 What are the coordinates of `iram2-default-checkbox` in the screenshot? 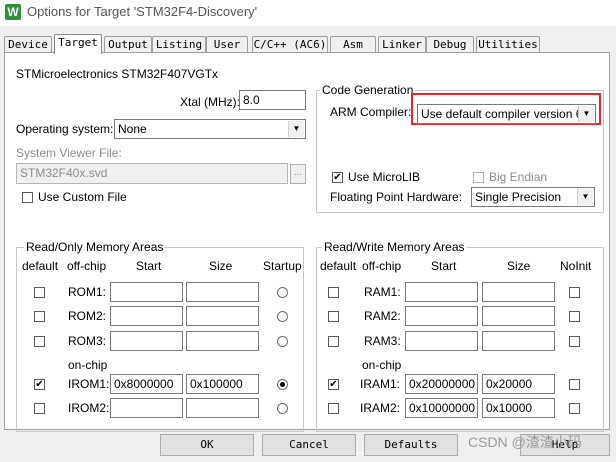 It's located at (333, 408).